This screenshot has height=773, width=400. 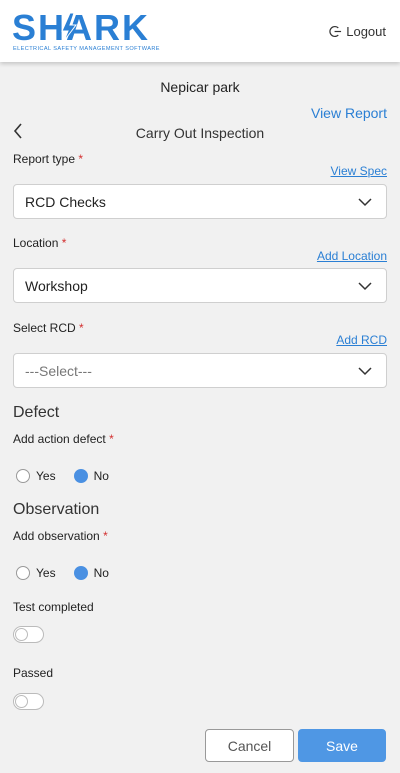 I want to click on defect-no-option: No, so click(x=91, y=476).